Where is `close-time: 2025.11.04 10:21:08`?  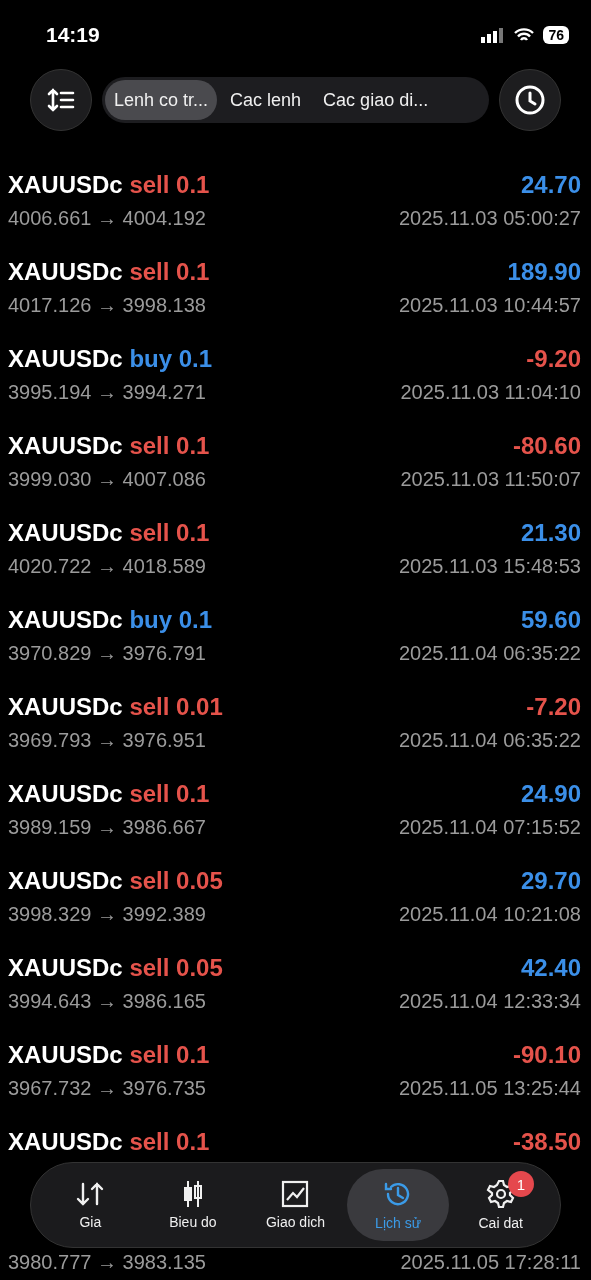 close-time: 2025.11.04 10:21:08 is located at coordinates (489, 914).